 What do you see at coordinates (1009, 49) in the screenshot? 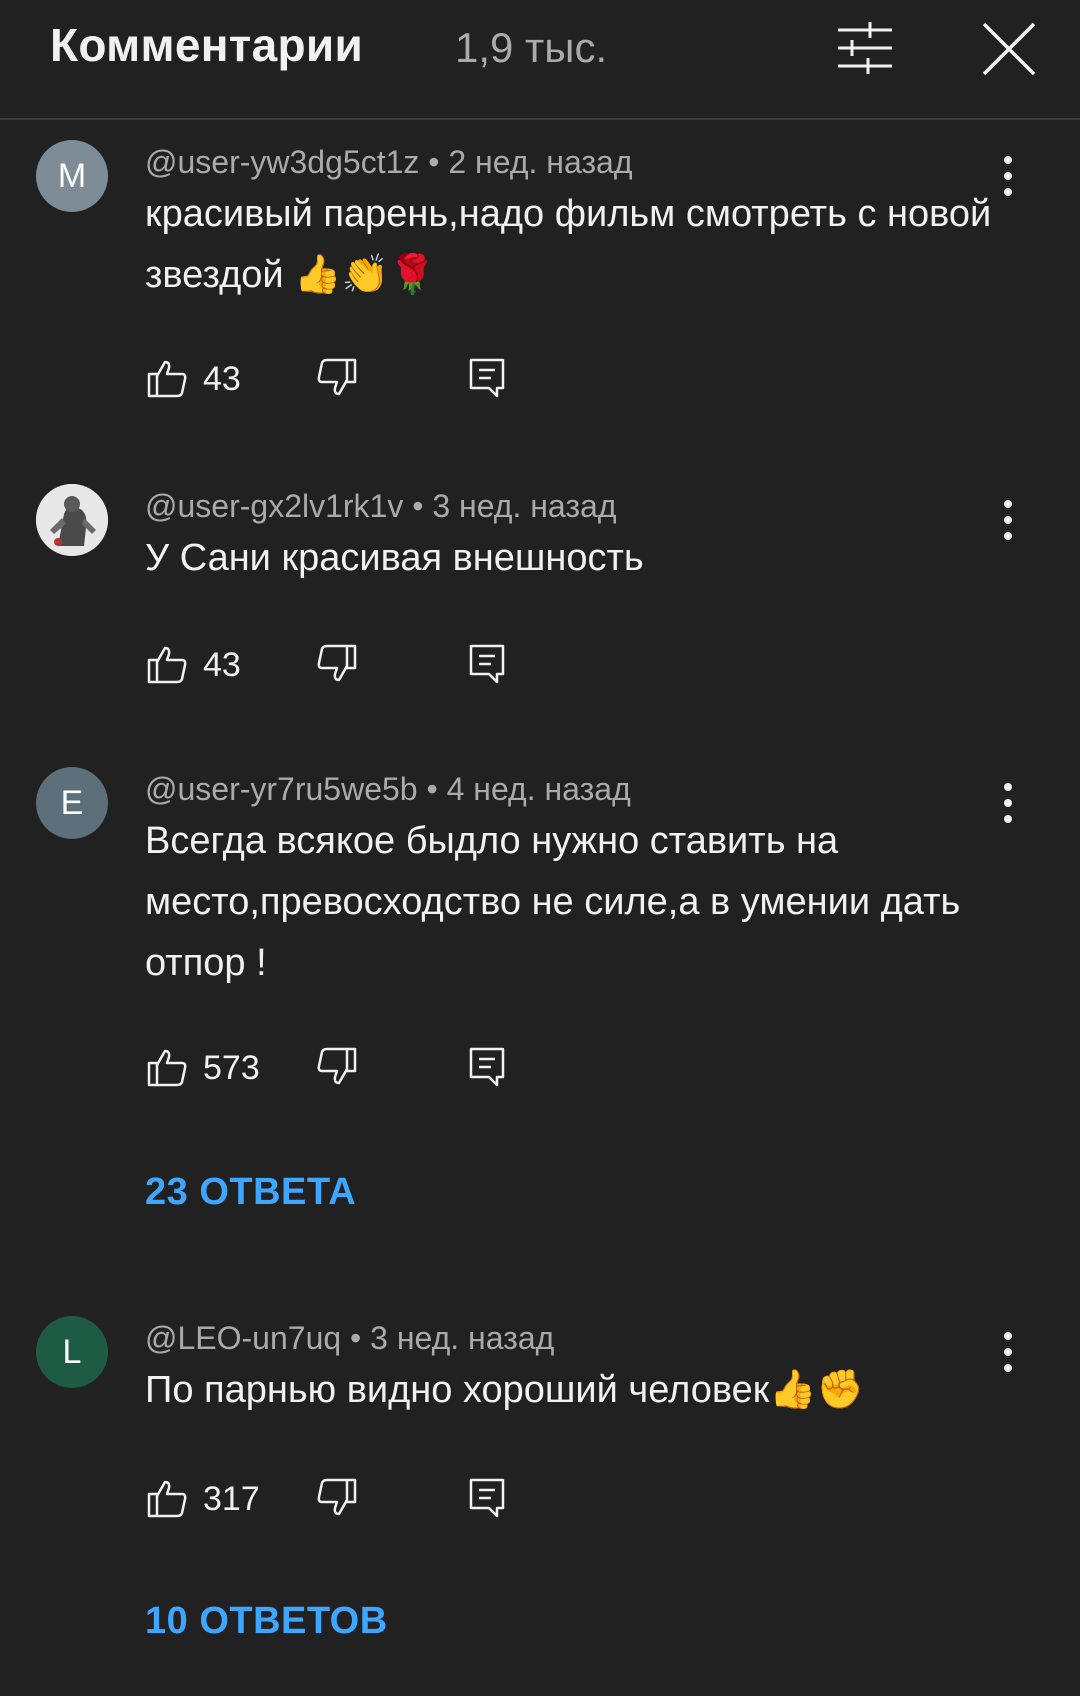
I see `close-icon` at bounding box center [1009, 49].